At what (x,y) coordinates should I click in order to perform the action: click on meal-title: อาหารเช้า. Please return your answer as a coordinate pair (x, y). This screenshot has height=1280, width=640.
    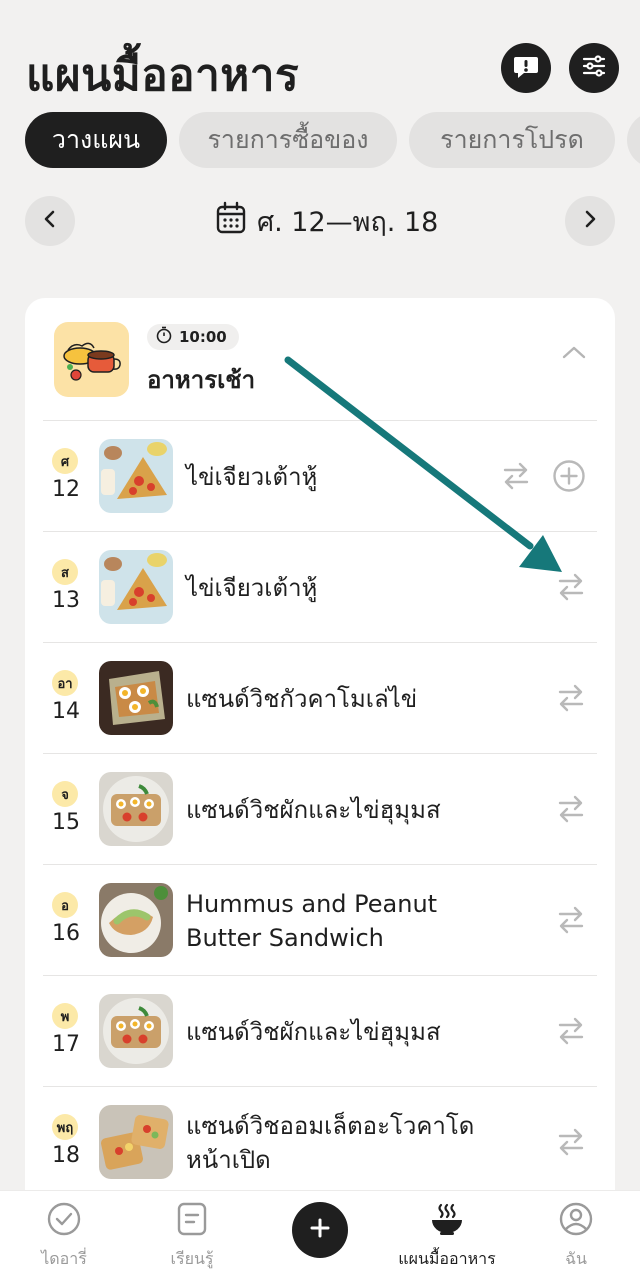
    Looking at the image, I should click on (201, 380).